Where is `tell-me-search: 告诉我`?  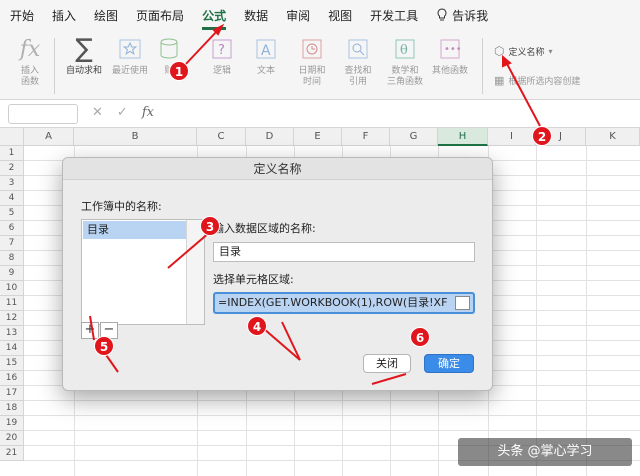
tell-me-search: 告诉我 is located at coordinates (462, 15).